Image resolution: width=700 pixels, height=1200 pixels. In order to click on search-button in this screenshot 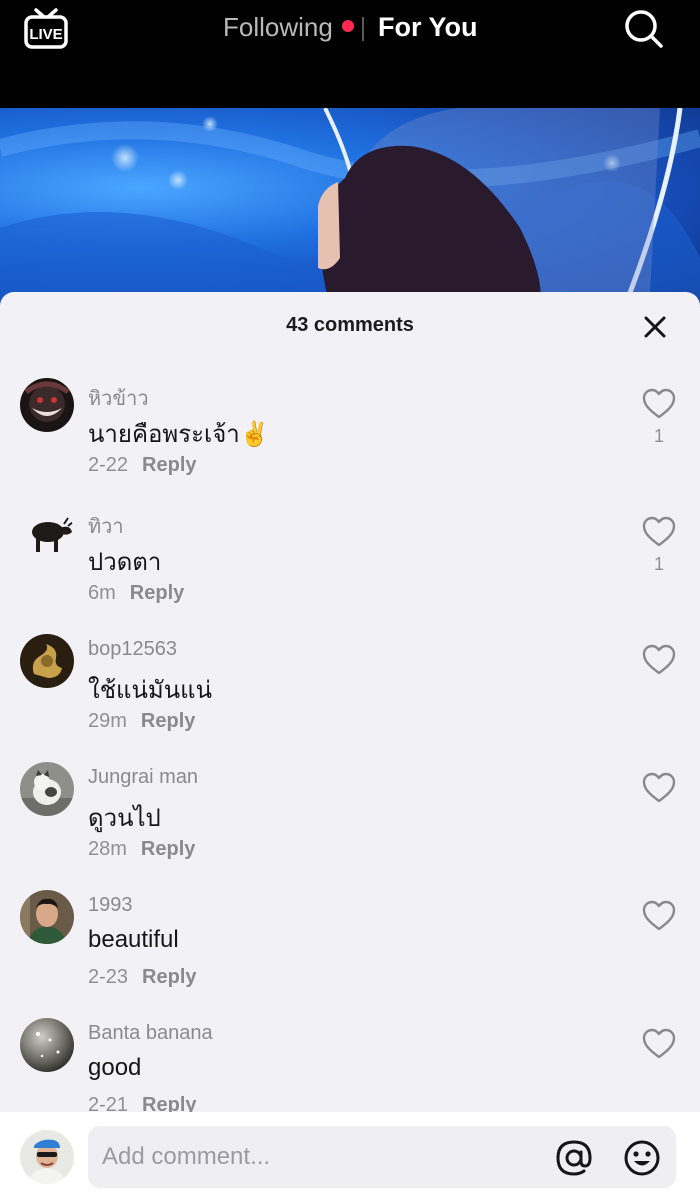, I will do `click(644, 29)`.